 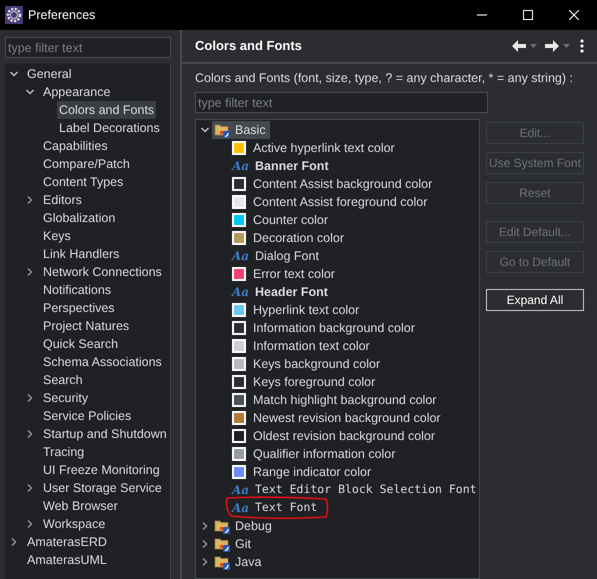 What do you see at coordinates (239, 562) in the screenshot?
I see `tree-item: Java` at bounding box center [239, 562].